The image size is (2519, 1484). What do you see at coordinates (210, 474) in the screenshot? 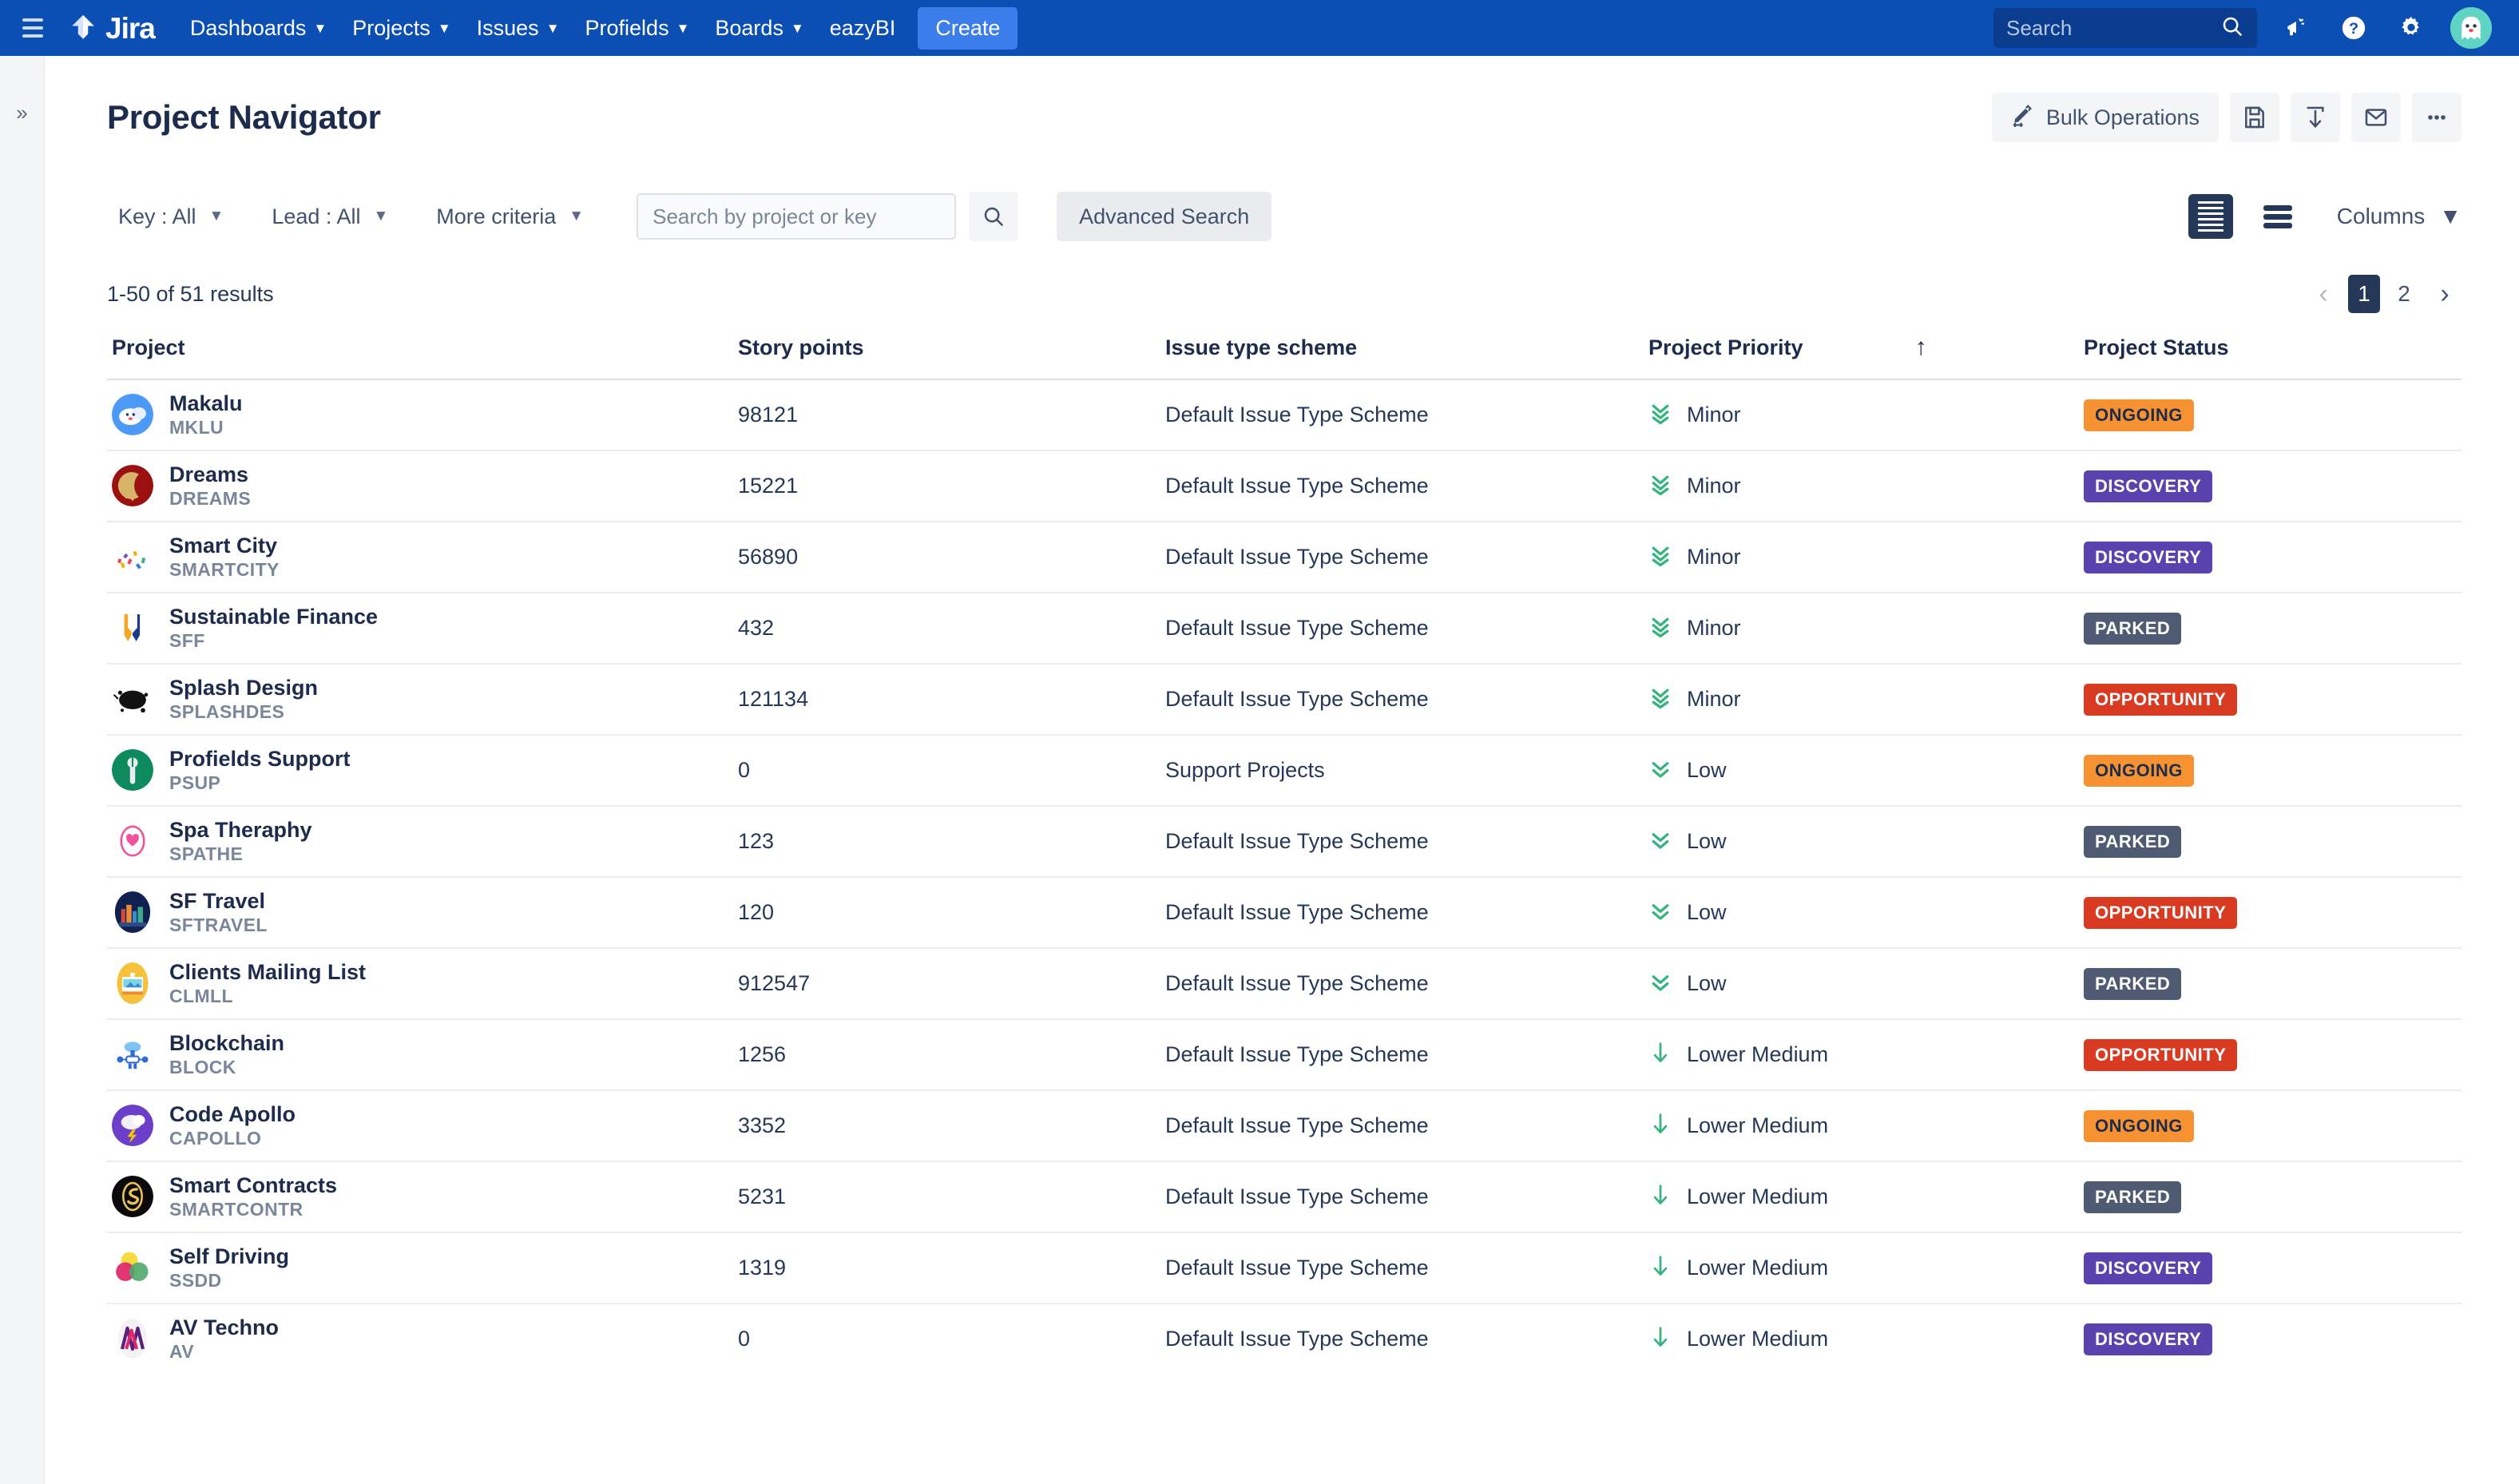
I see `project-name-link: Dreams` at bounding box center [210, 474].